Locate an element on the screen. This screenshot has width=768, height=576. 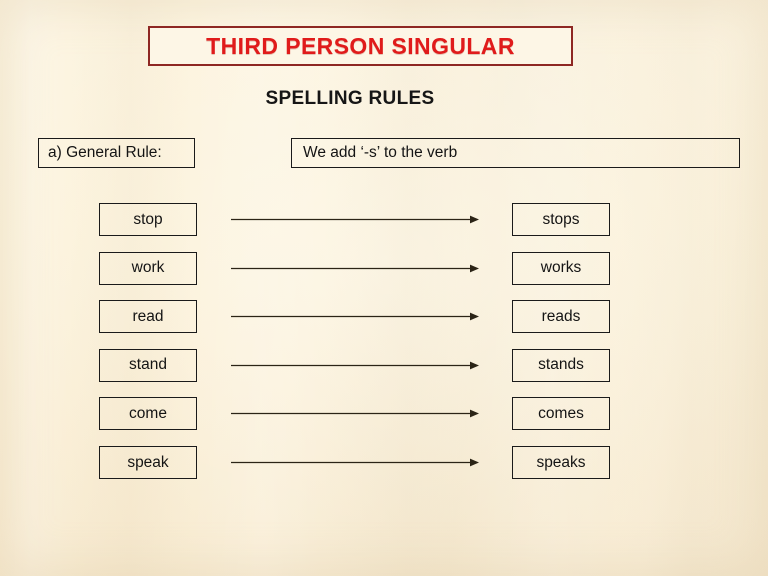
base-verb-box: work is located at coordinates (148, 268).